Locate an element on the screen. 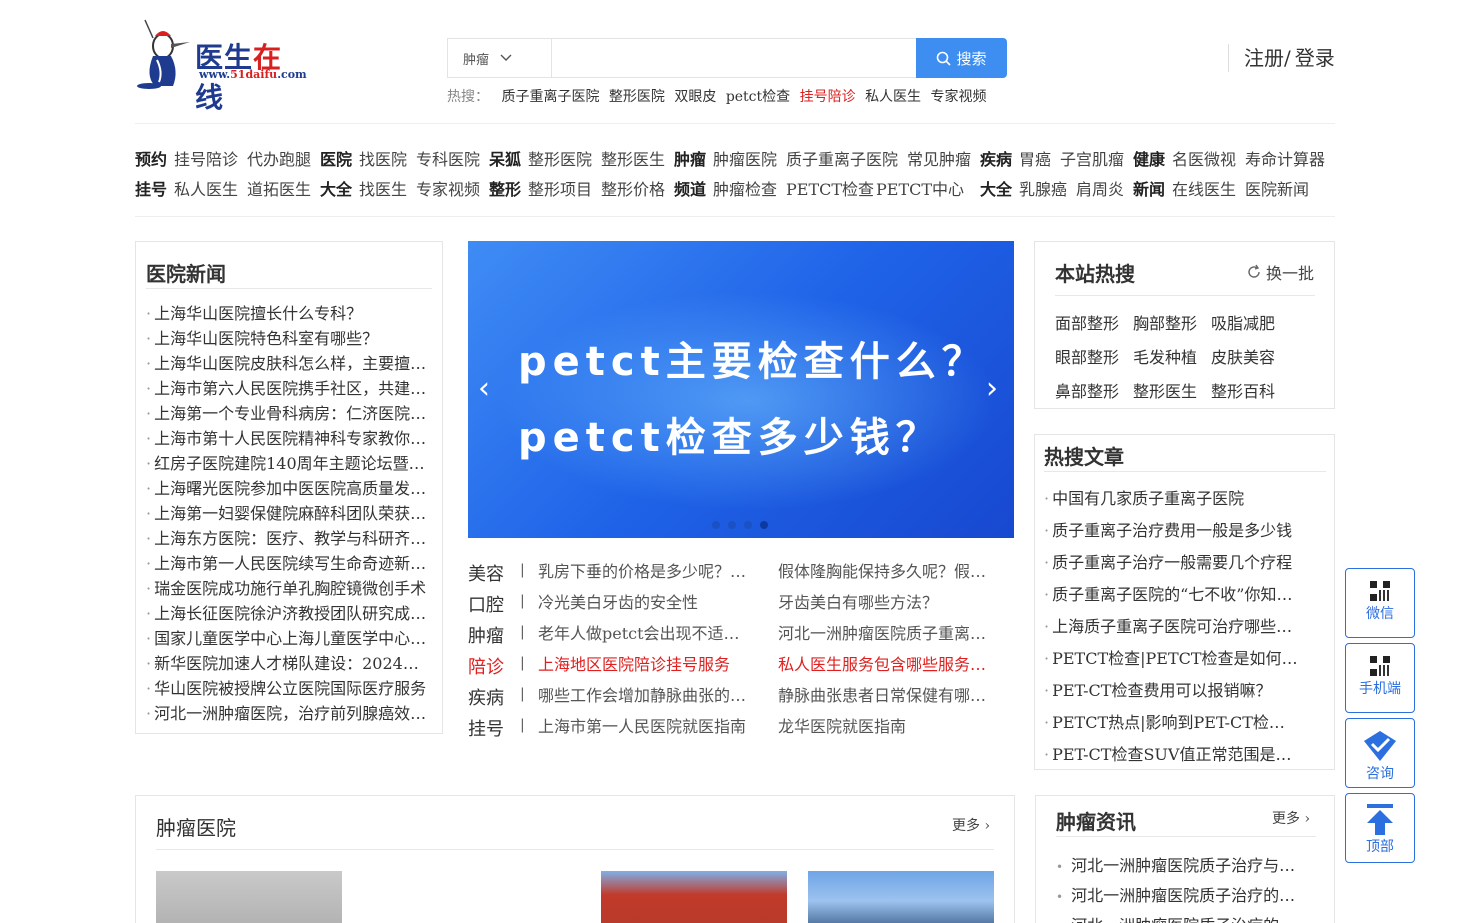 The height and width of the screenshot is (923, 1470). hot-search-tag: 鼻部整形 is located at coordinates (1094, 390).